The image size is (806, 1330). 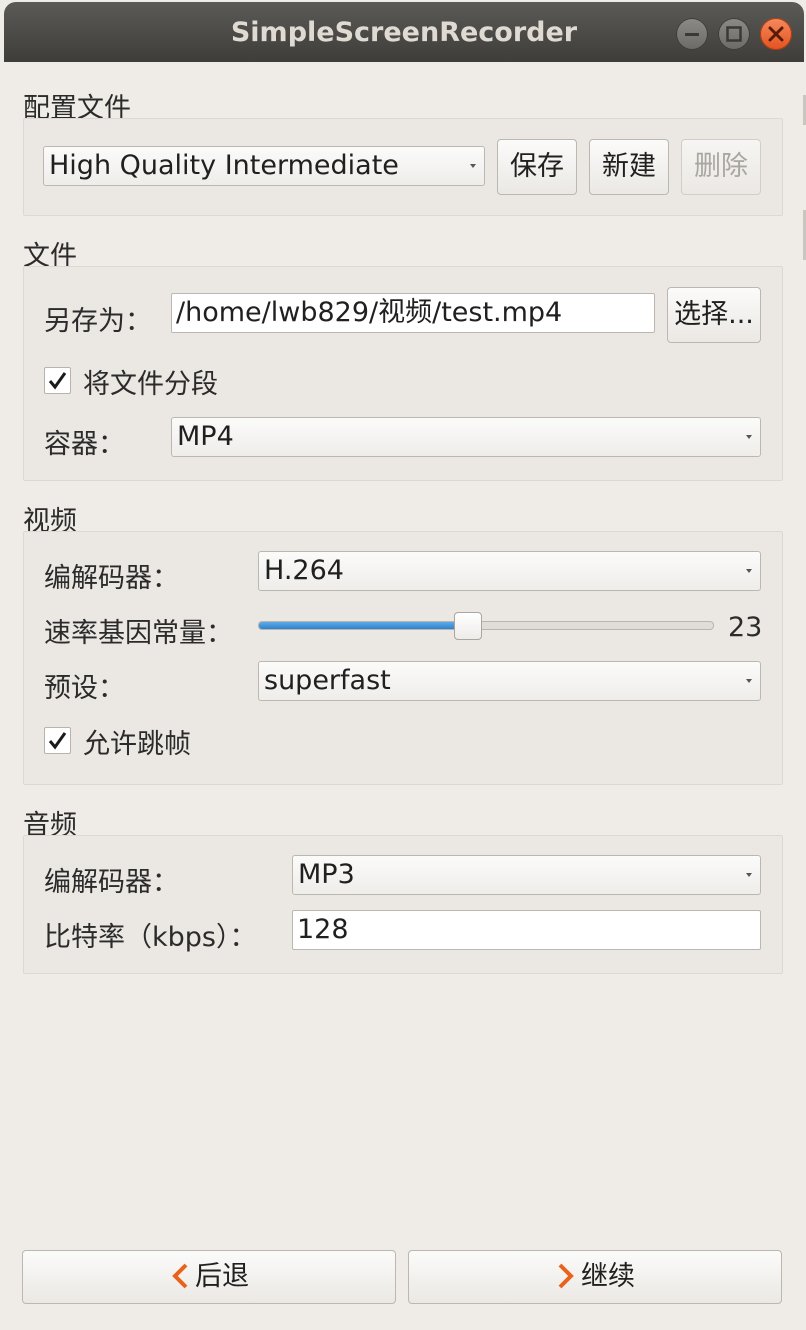 What do you see at coordinates (138, 633) in the screenshot?
I see `crf-label: 速率基因常量：` at bounding box center [138, 633].